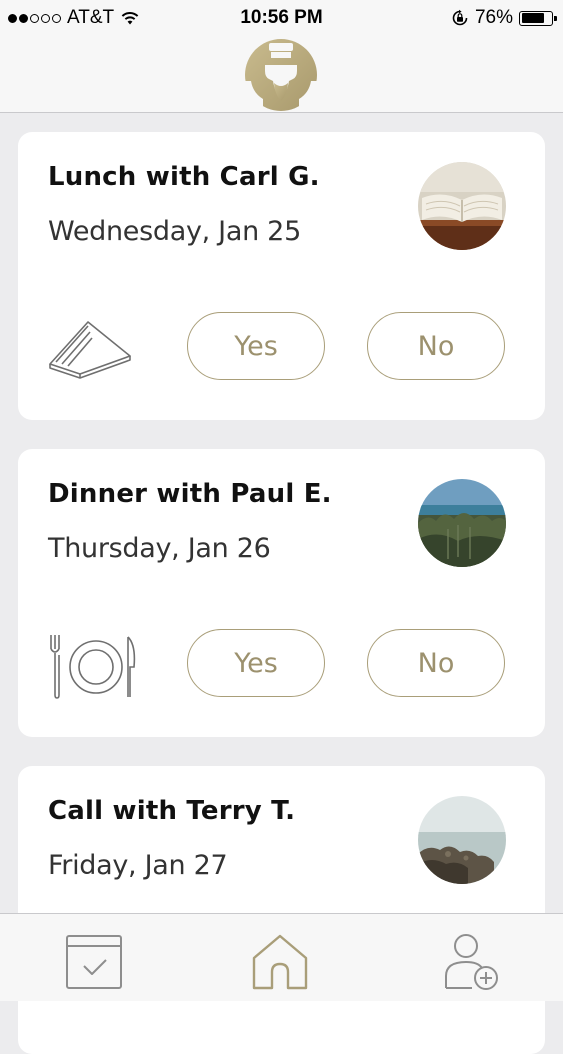  Describe the element at coordinates (138, 865) in the screenshot. I see `event-date: Friday, Jan 27` at that location.